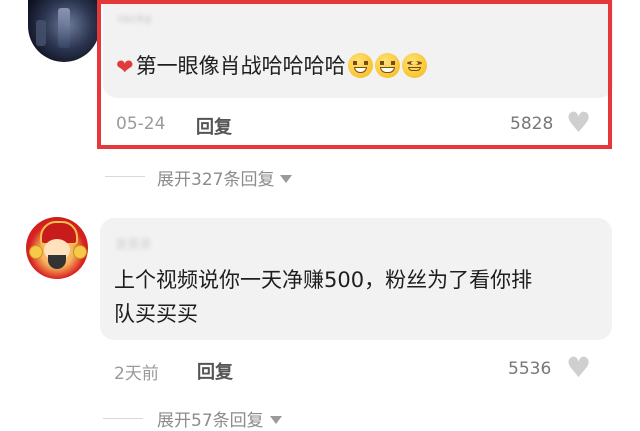 This screenshot has height=431, width=640. I want to click on reply-button-2: 回复, so click(215, 371).